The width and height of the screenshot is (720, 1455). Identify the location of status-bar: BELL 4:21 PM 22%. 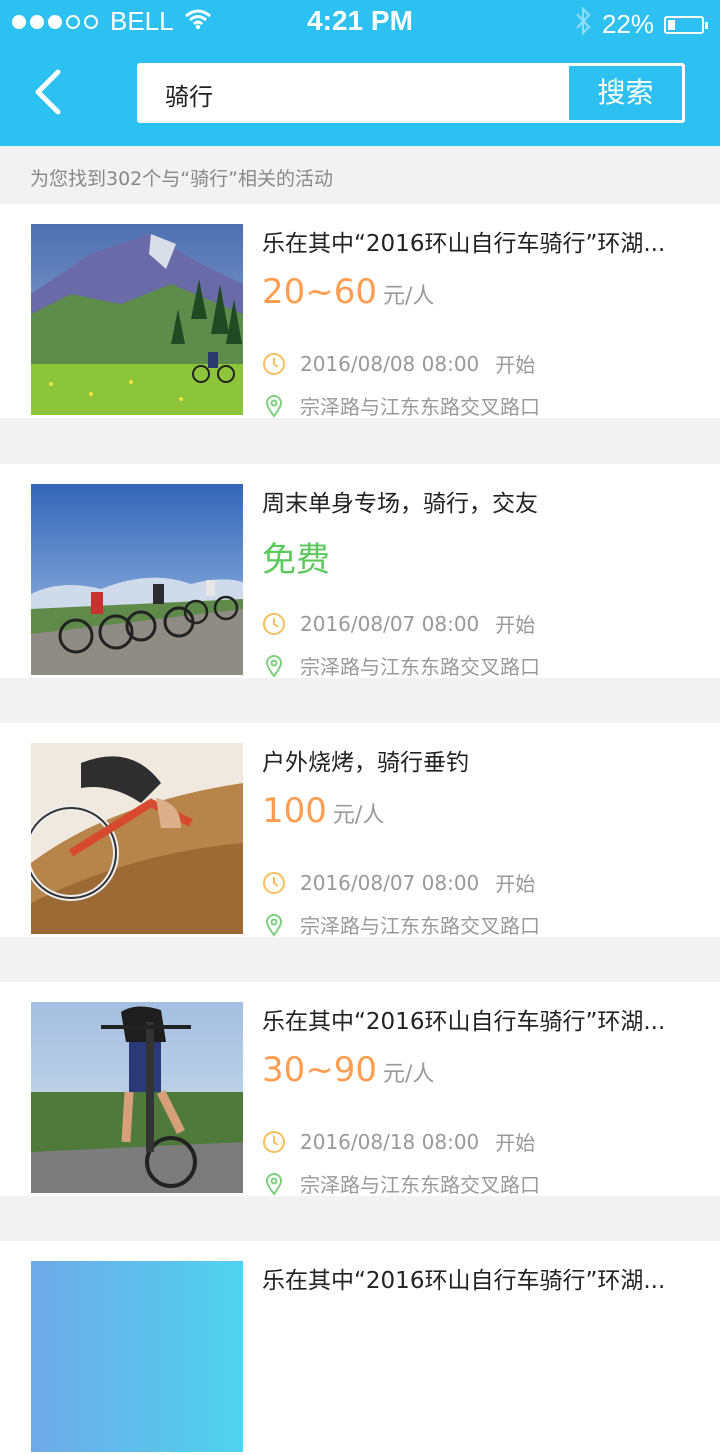
(360, 22).